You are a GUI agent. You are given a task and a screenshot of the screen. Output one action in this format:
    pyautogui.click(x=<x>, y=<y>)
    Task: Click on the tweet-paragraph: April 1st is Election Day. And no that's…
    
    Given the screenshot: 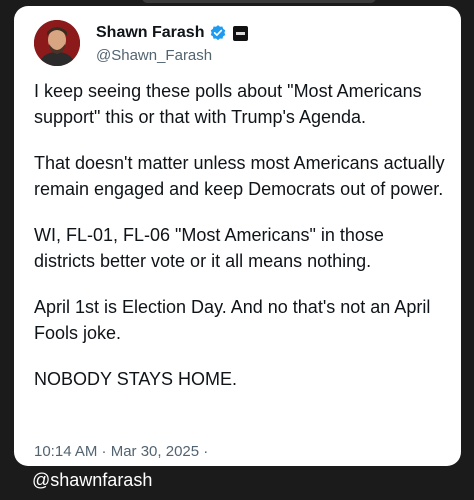 What is the action you would take?
    pyautogui.click(x=232, y=320)
    